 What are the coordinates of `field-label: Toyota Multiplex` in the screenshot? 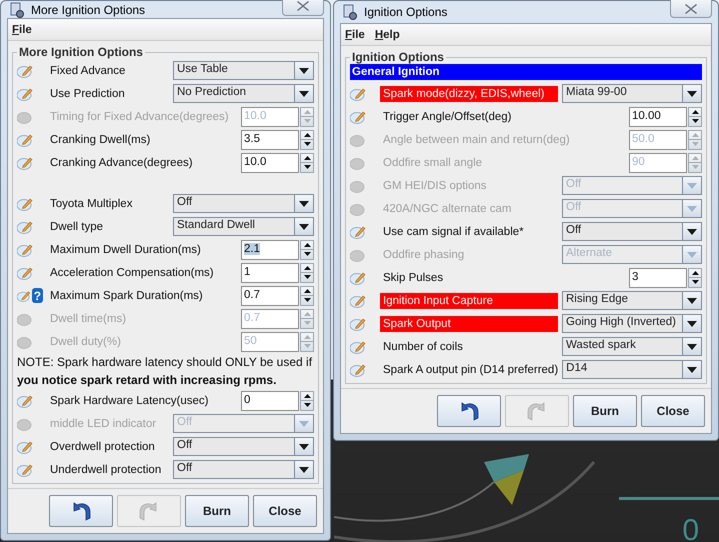 It's located at (91, 204).